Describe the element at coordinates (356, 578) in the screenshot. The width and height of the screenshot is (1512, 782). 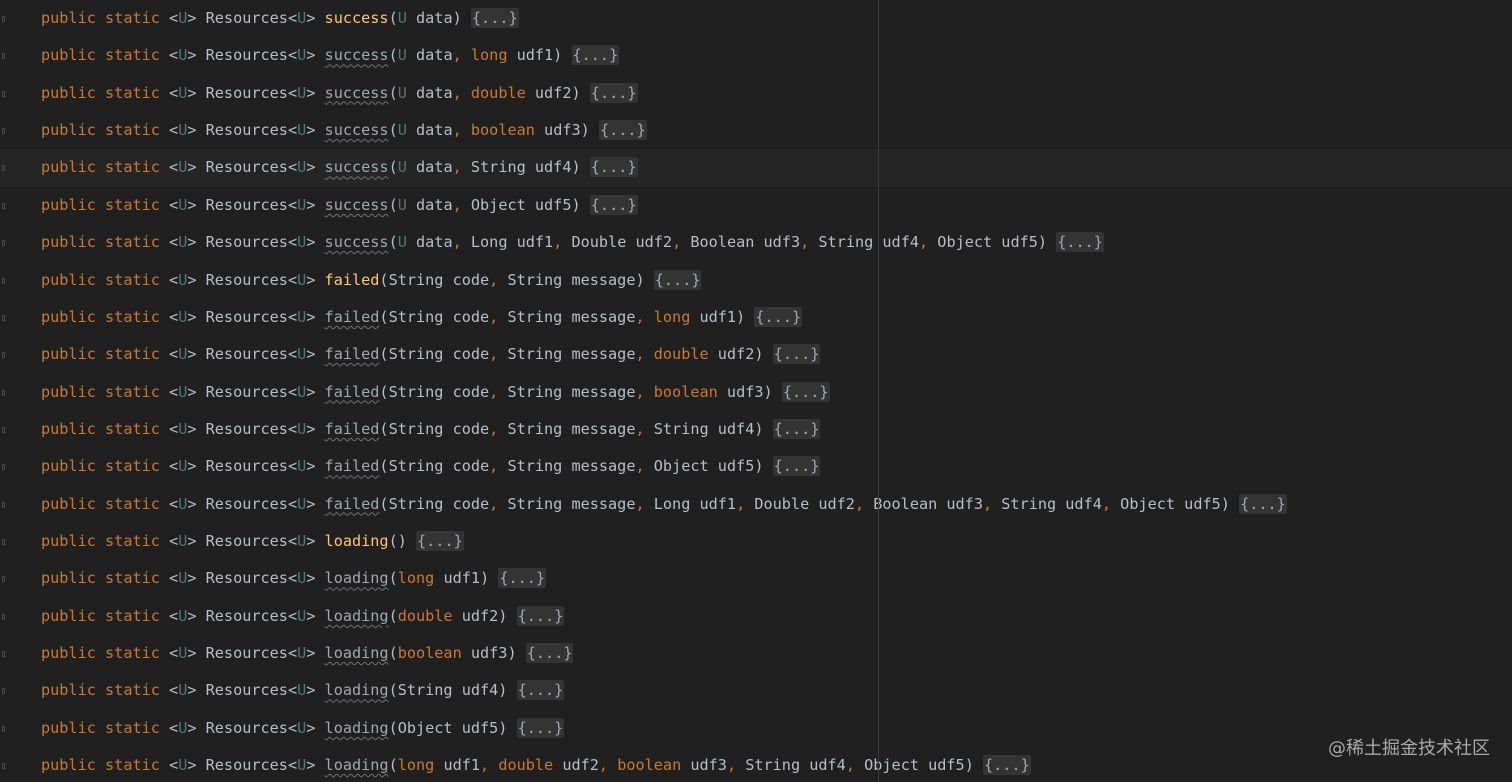
I see `code-token: loading` at that location.